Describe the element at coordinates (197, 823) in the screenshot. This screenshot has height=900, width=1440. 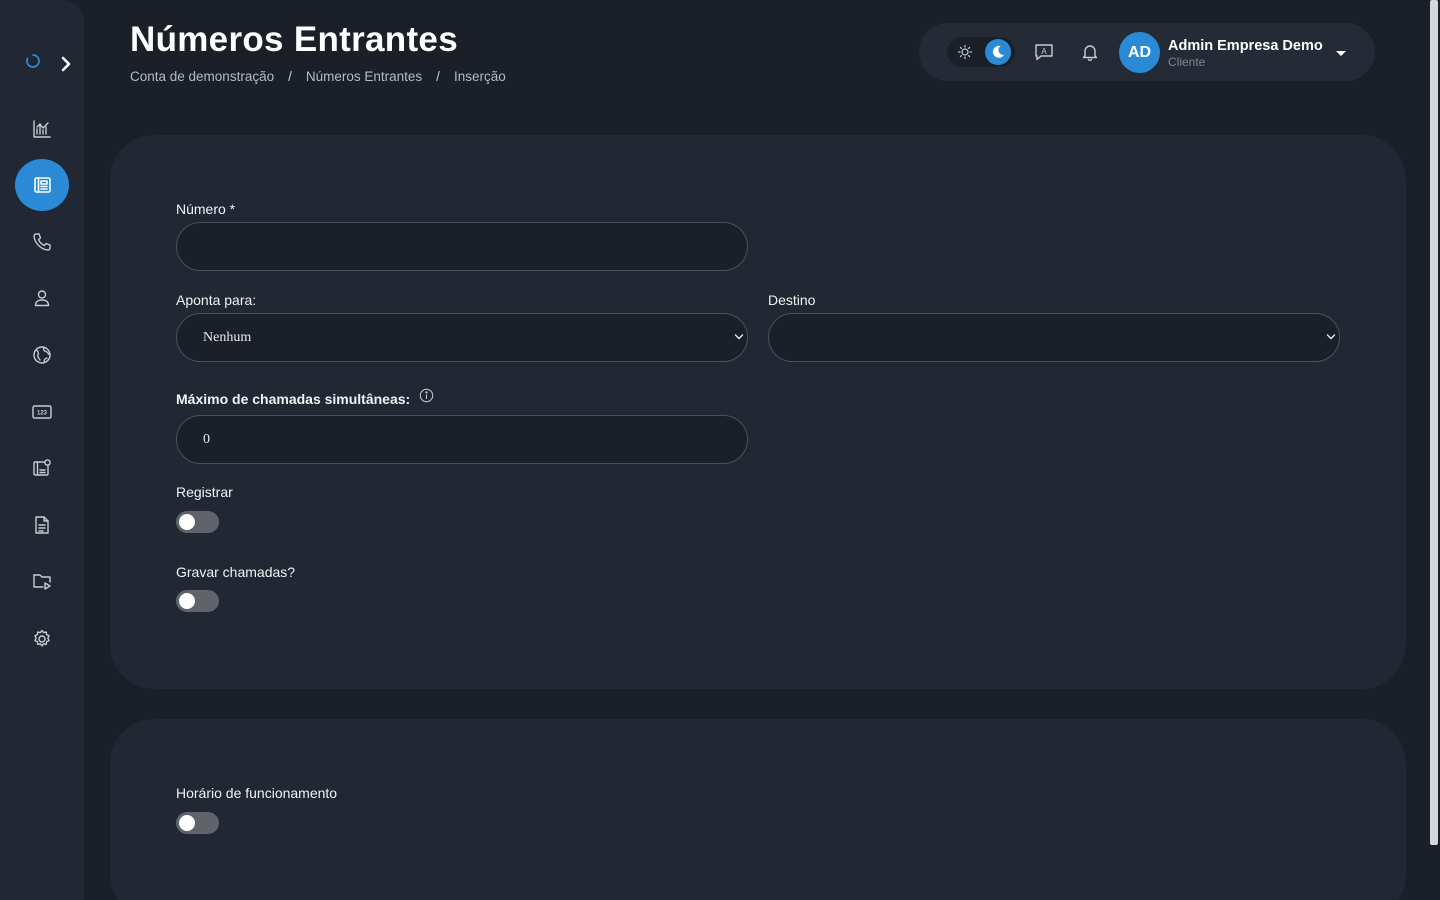
I see `horario-switch` at that location.